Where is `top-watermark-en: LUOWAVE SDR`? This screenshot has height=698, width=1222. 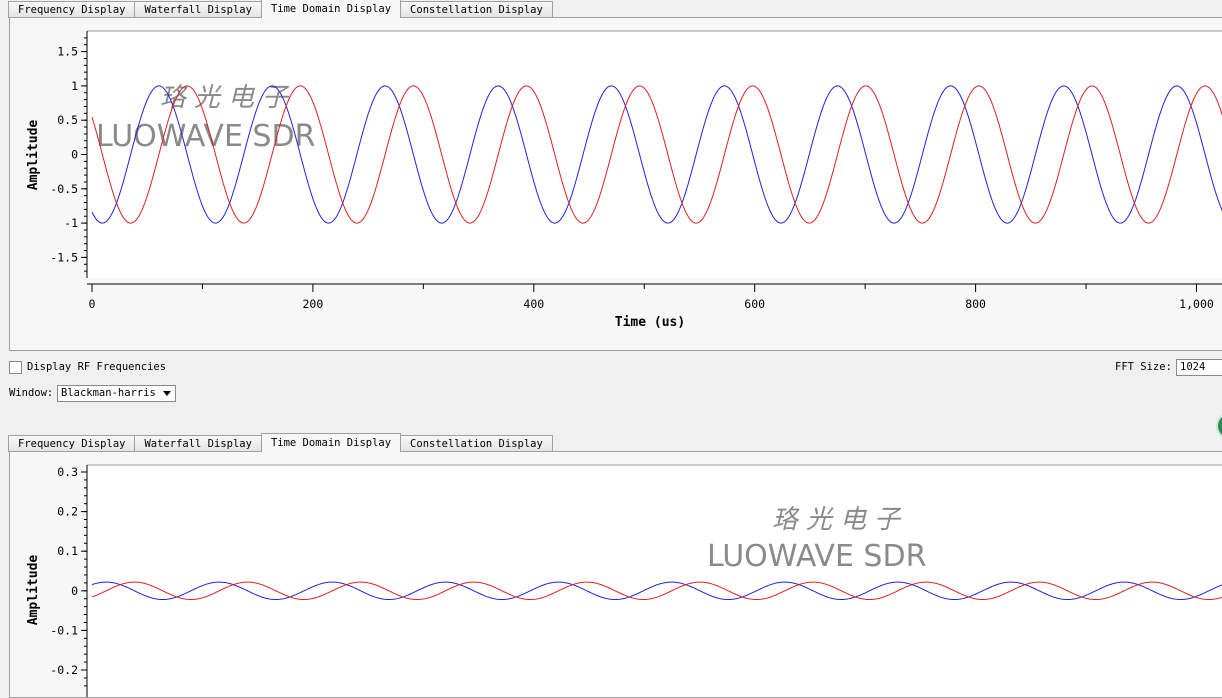
top-watermark-en: LUOWAVE SDR is located at coordinates (205, 136).